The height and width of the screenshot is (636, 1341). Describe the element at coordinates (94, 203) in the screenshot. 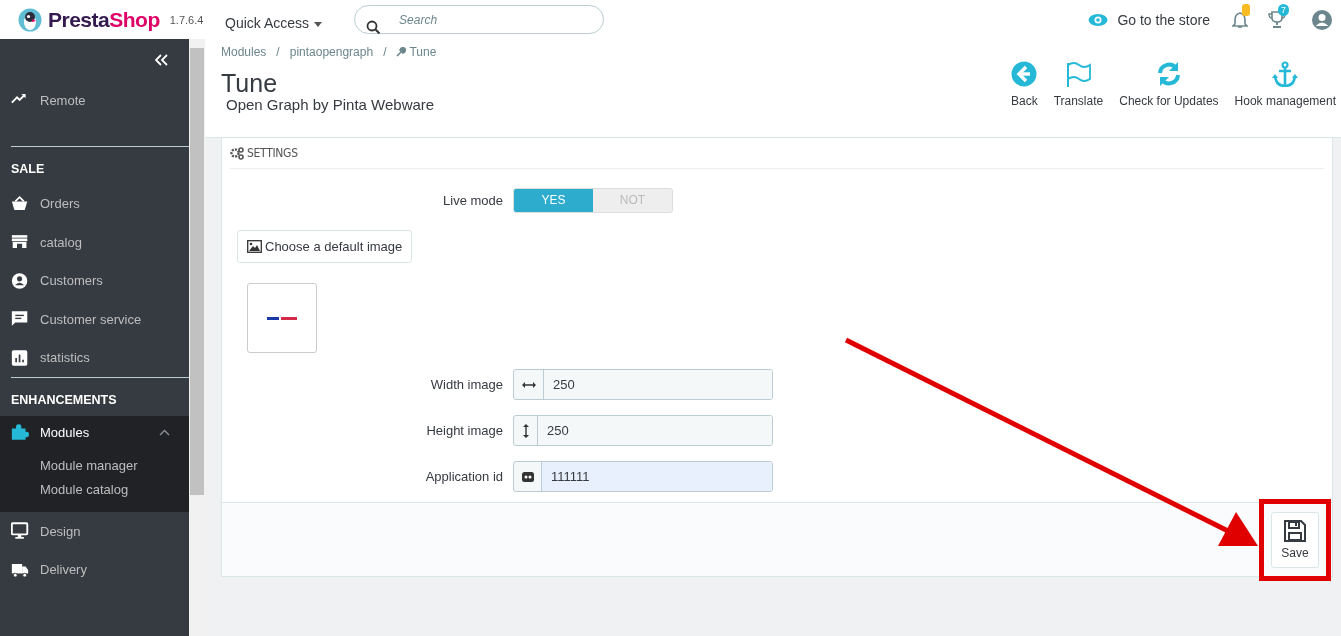

I see `sidebar-item: Orders` at that location.